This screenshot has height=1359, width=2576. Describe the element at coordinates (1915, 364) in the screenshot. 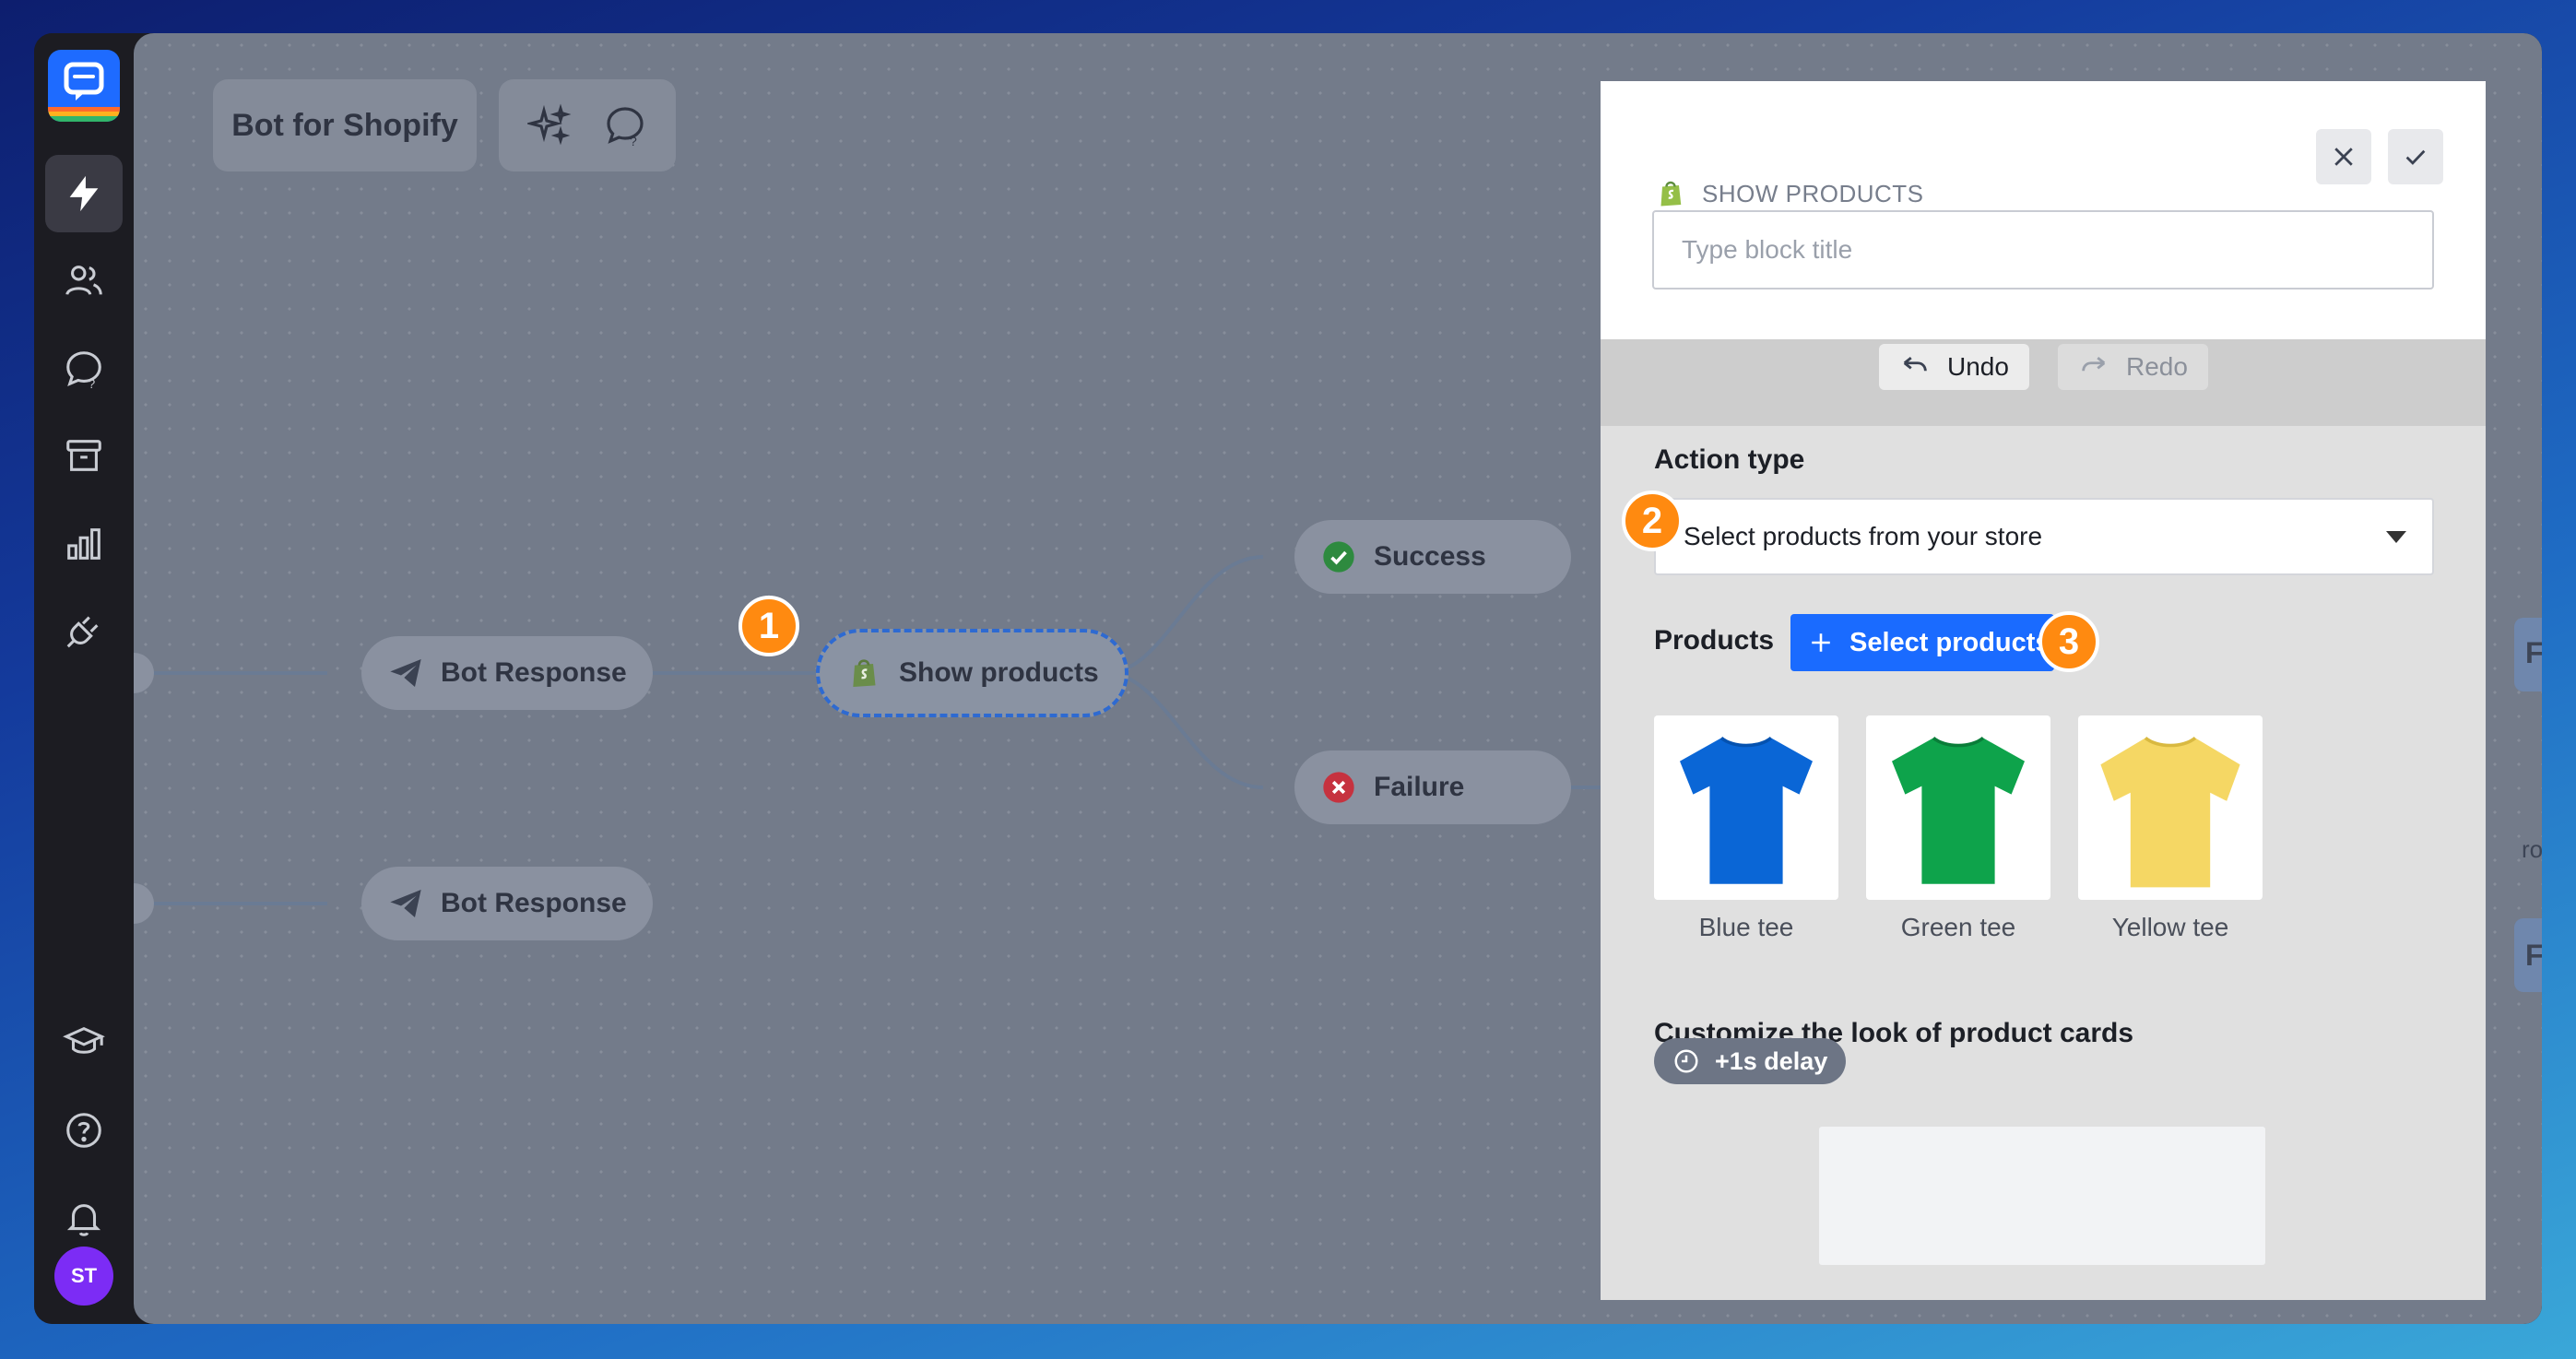

I see `undo-icon` at that location.